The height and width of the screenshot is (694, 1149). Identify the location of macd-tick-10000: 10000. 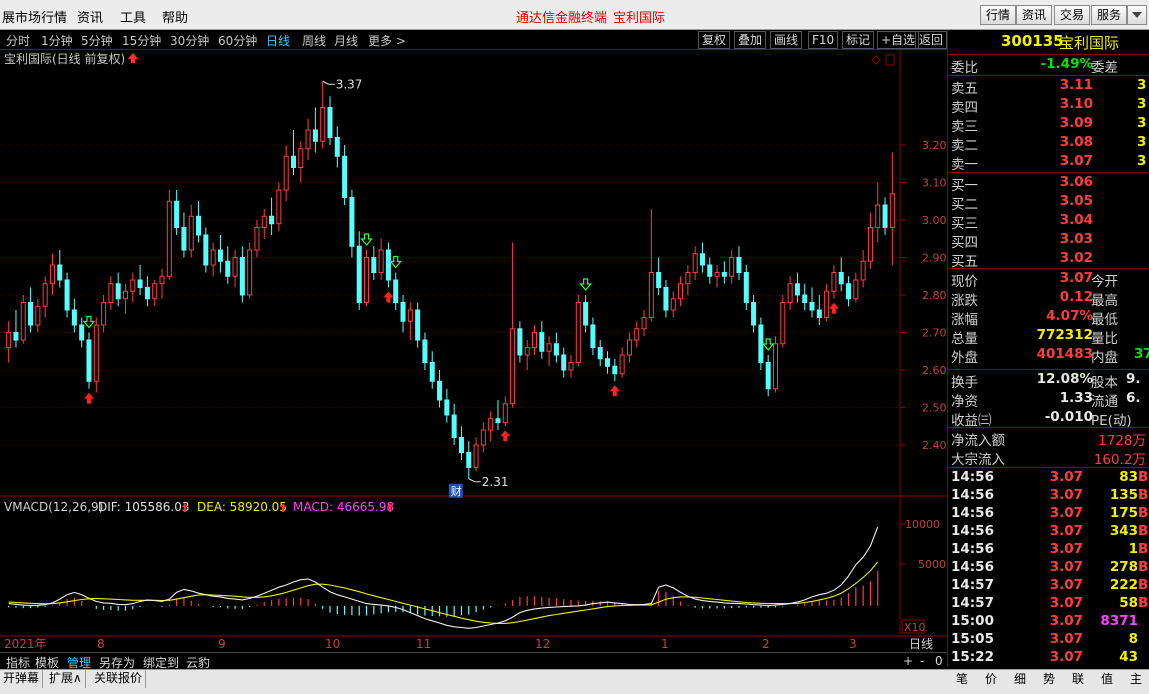
(922, 524).